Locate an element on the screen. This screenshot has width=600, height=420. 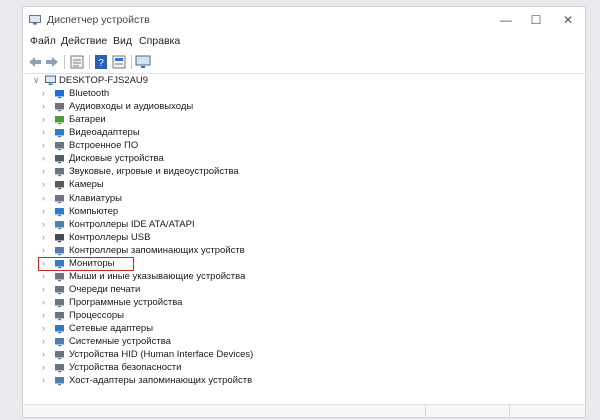
tree-category-label: Системные устройства is located at coordinates (120, 341).